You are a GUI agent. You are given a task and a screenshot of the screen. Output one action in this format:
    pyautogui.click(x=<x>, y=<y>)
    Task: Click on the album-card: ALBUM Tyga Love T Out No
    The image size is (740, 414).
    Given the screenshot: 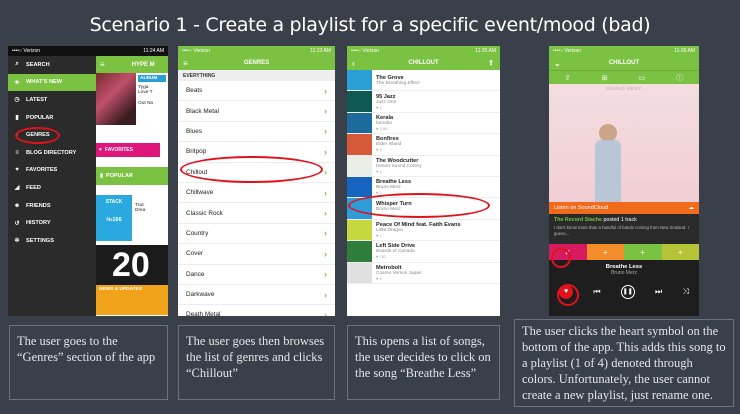 What is the action you would take?
    pyautogui.click(x=132, y=99)
    